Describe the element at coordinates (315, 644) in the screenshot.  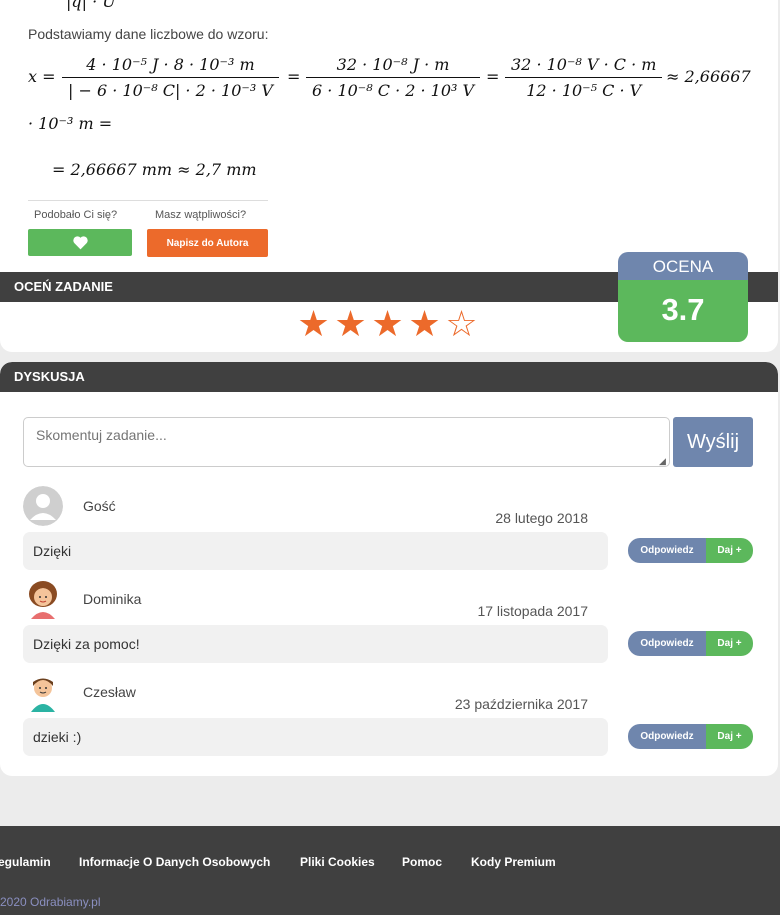
I see `comment-text: Dzięki za pomoc!` at that location.